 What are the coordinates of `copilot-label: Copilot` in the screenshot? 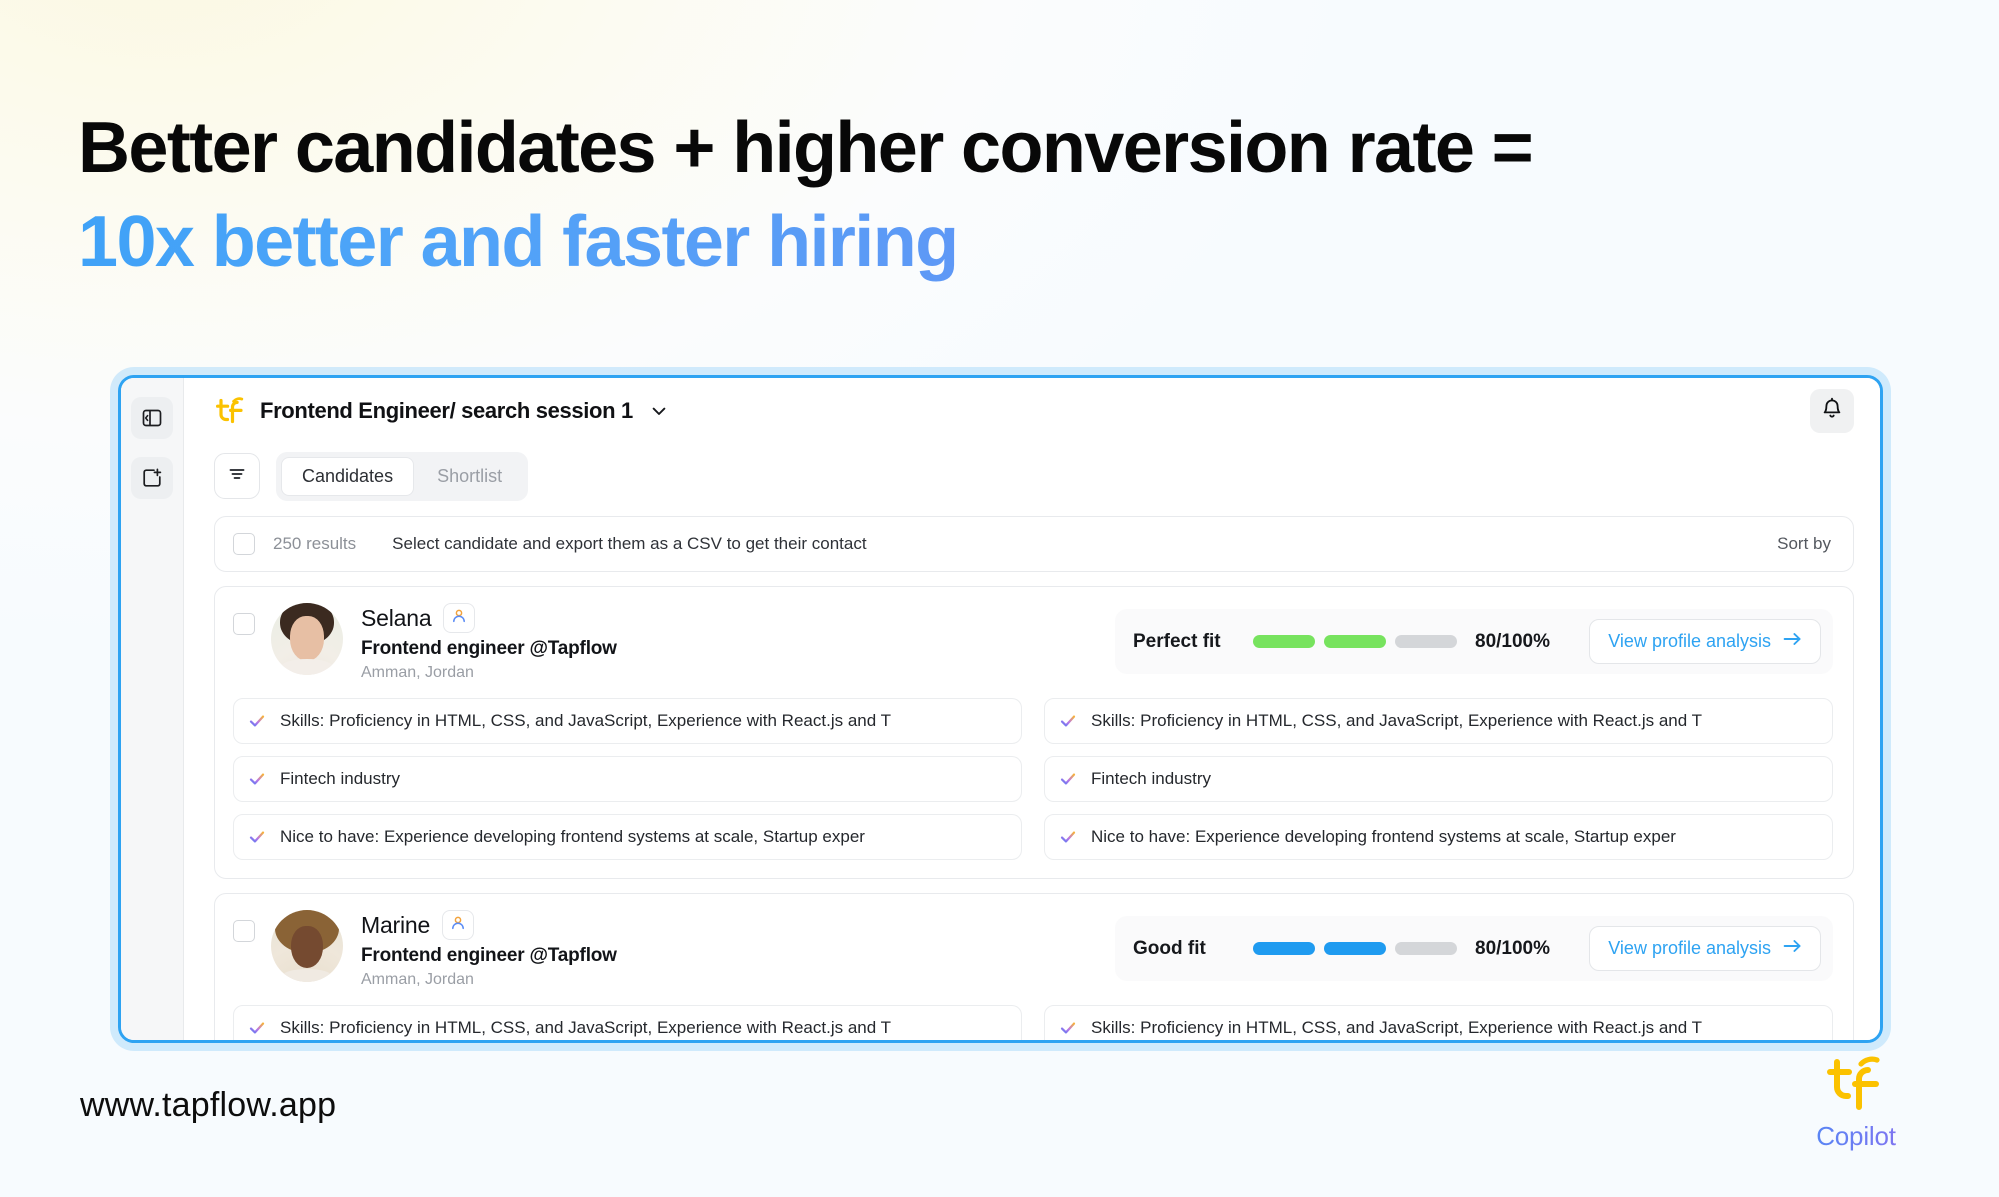 It's located at (1856, 1136).